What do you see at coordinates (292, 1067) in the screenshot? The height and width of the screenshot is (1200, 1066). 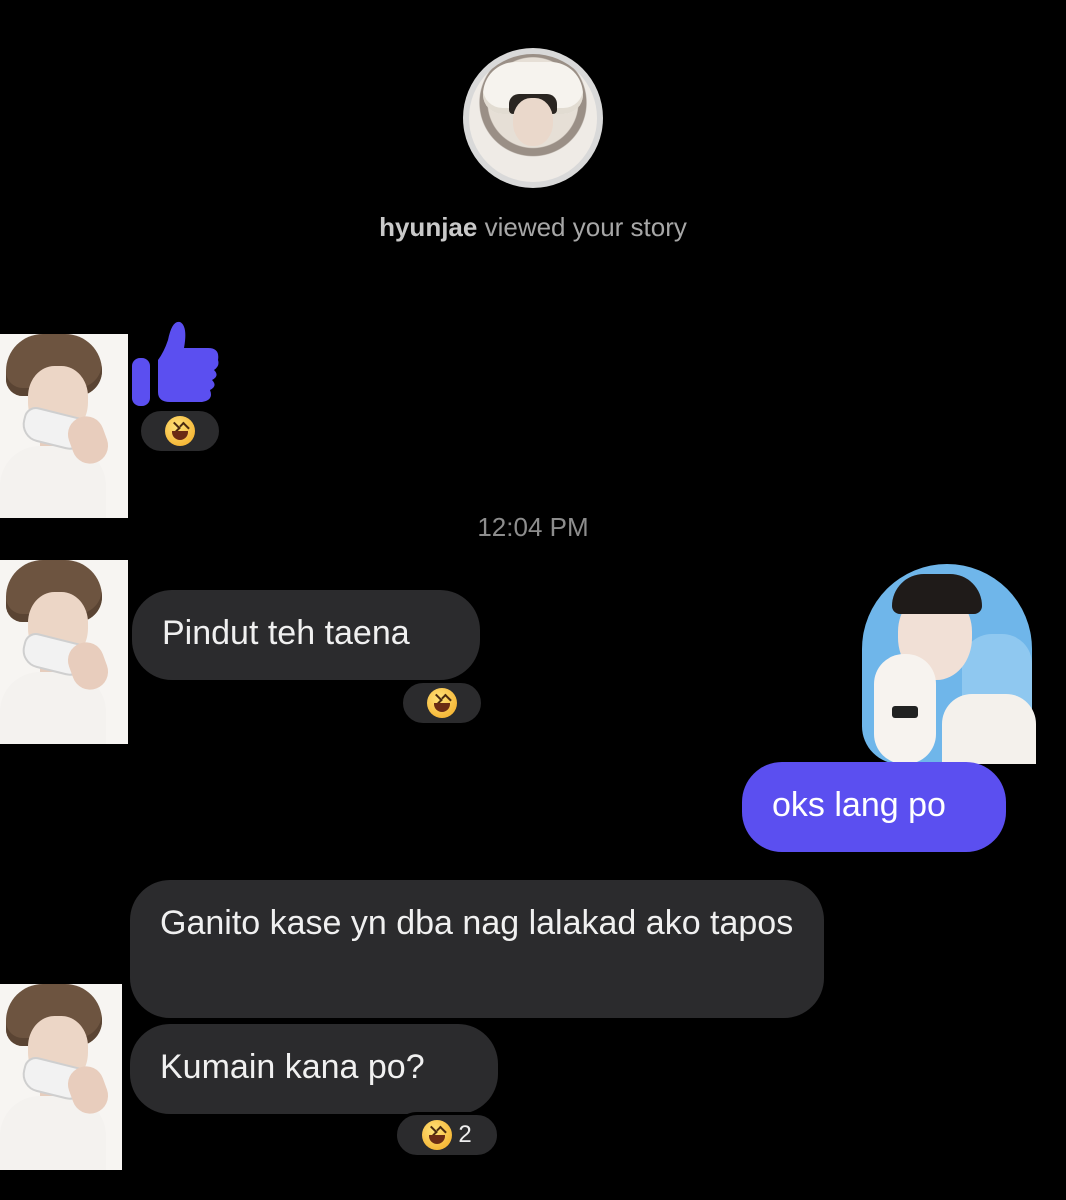 I see `message-text: Kumain kana po?` at bounding box center [292, 1067].